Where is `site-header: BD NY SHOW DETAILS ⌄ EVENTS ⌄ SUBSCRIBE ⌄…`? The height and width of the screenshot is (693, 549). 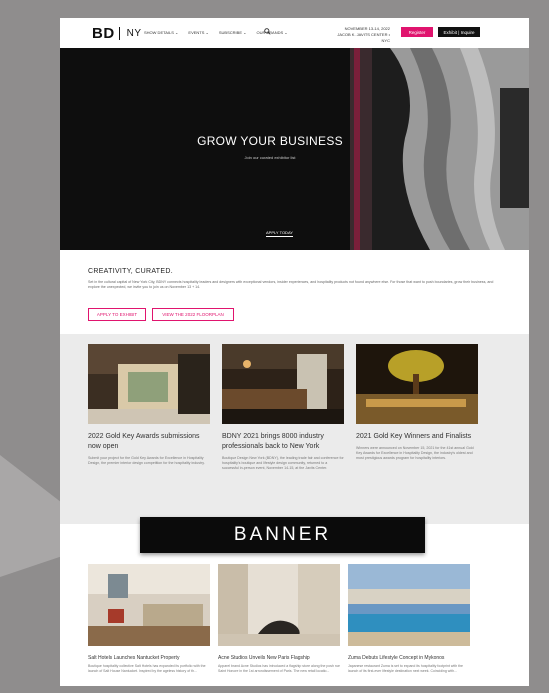
site-header: BD NY SHOW DETAILS ⌄ EVENTS ⌄ SUBSCRIBE ⌄… is located at coordinates (294, 33).